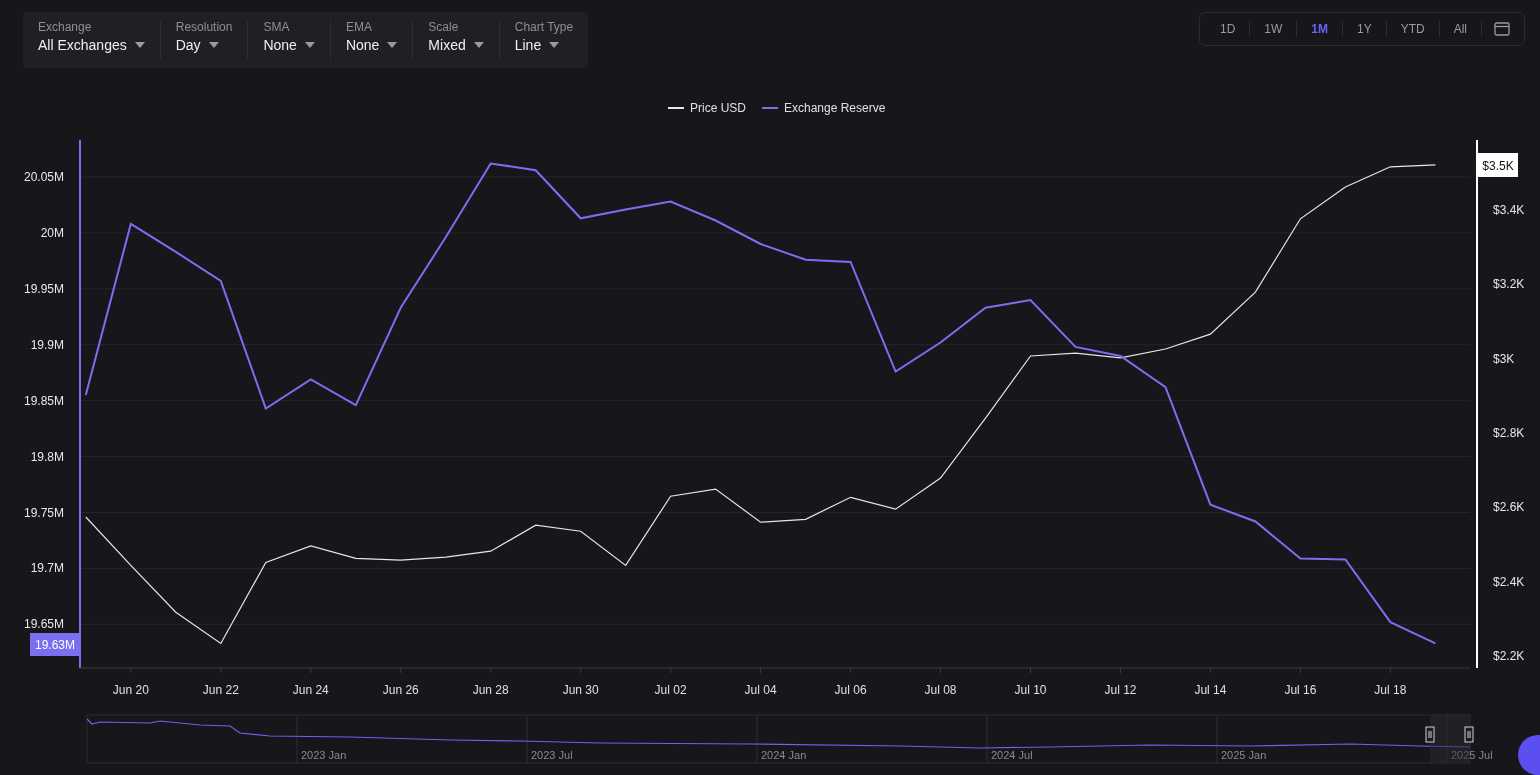 Image resolution: width=1540 pixels, height=775 pixels. What do you see at coordinates (1509, 209) in the screenshot?
I see `axis-label: $3.4K` at bounding box center [1509, 209].